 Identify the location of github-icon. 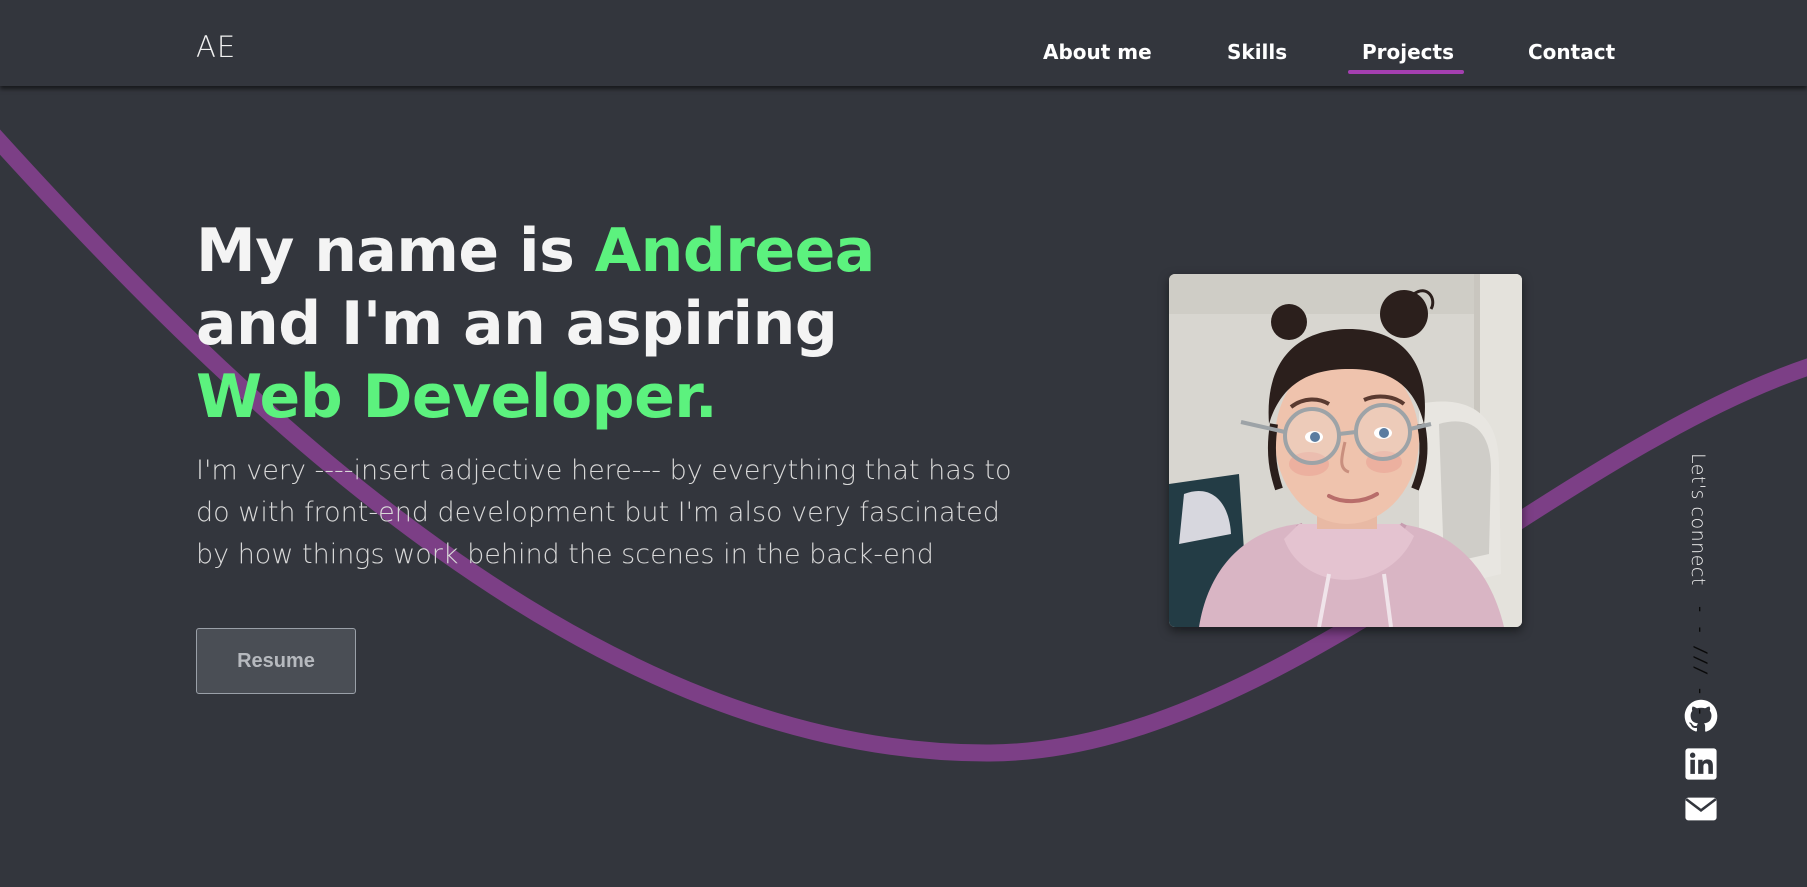
(1701, 716).